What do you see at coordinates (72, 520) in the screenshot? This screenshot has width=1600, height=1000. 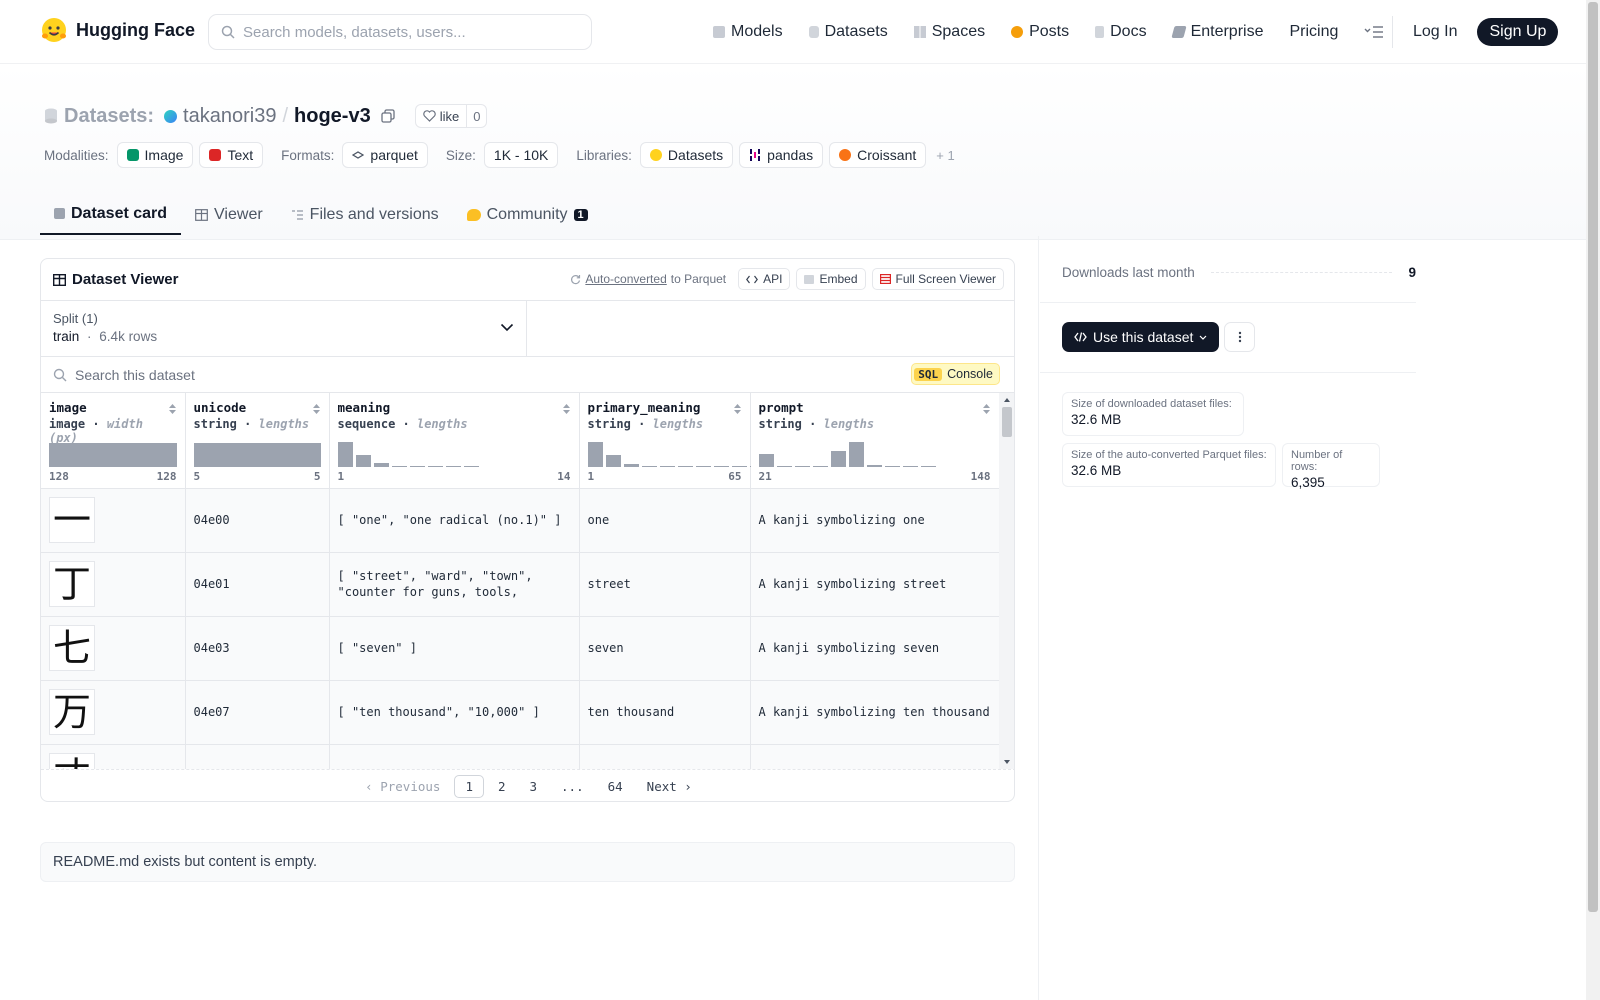 I see `kanji-image: 一` at bounding box center [72, 520].